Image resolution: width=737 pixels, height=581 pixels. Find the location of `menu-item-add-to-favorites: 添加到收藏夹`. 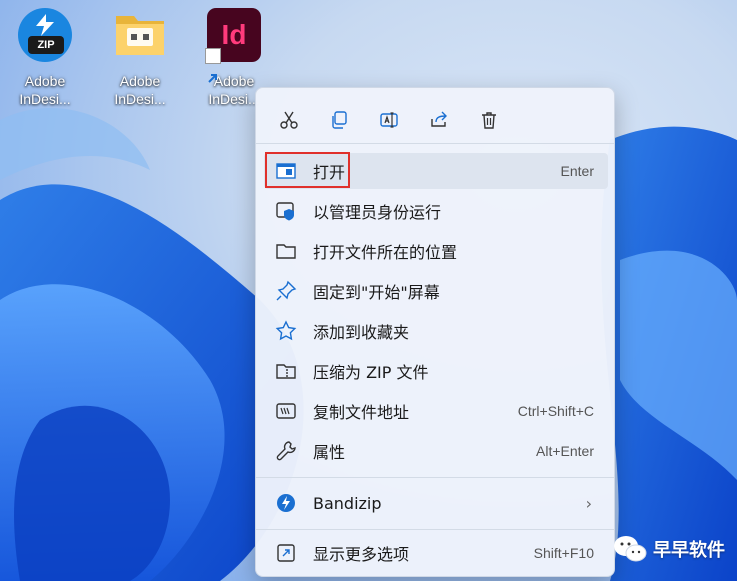

menu-item-add-to-favorites: 添加到收藏夹 is located at coordinates (436, 331).